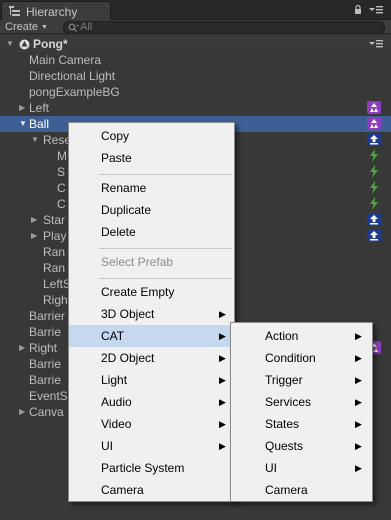 The height and width of the screenshot is (520, 391). Describe the element at coordinates (151, 380) in the screenshot. I see `menu-item-light: Light ▶` at that location.